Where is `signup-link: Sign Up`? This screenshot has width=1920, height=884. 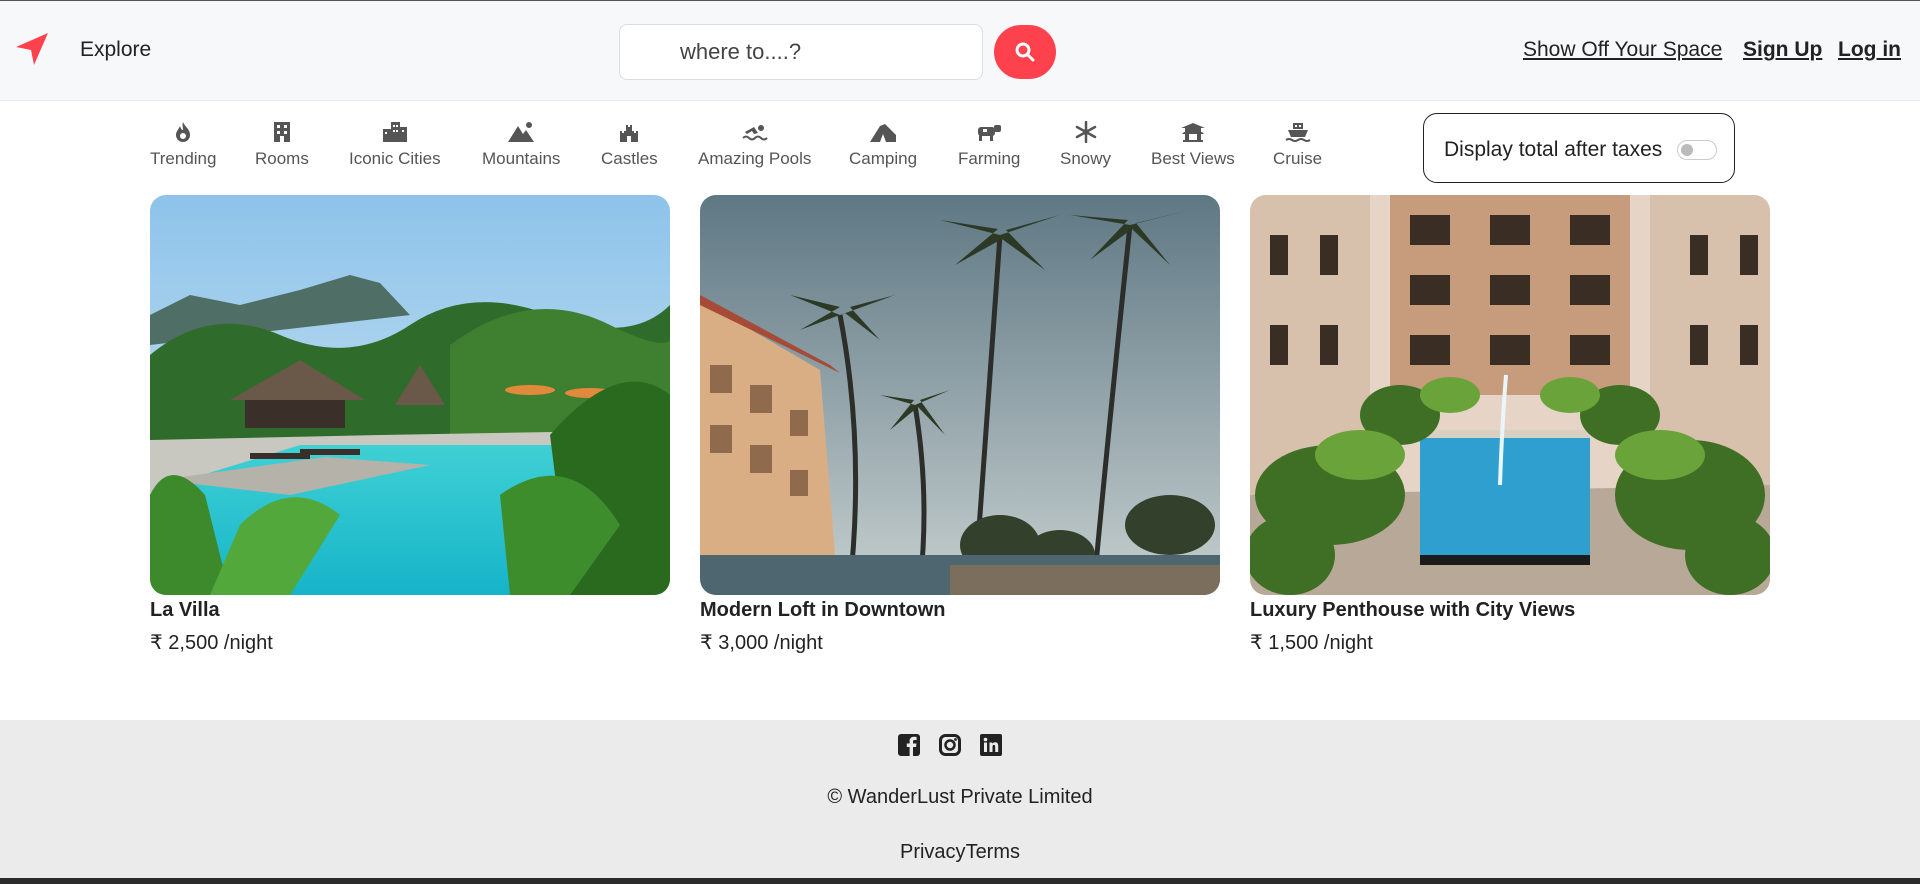 signup-link: Sign Up is located at coordinates (1782, 50).